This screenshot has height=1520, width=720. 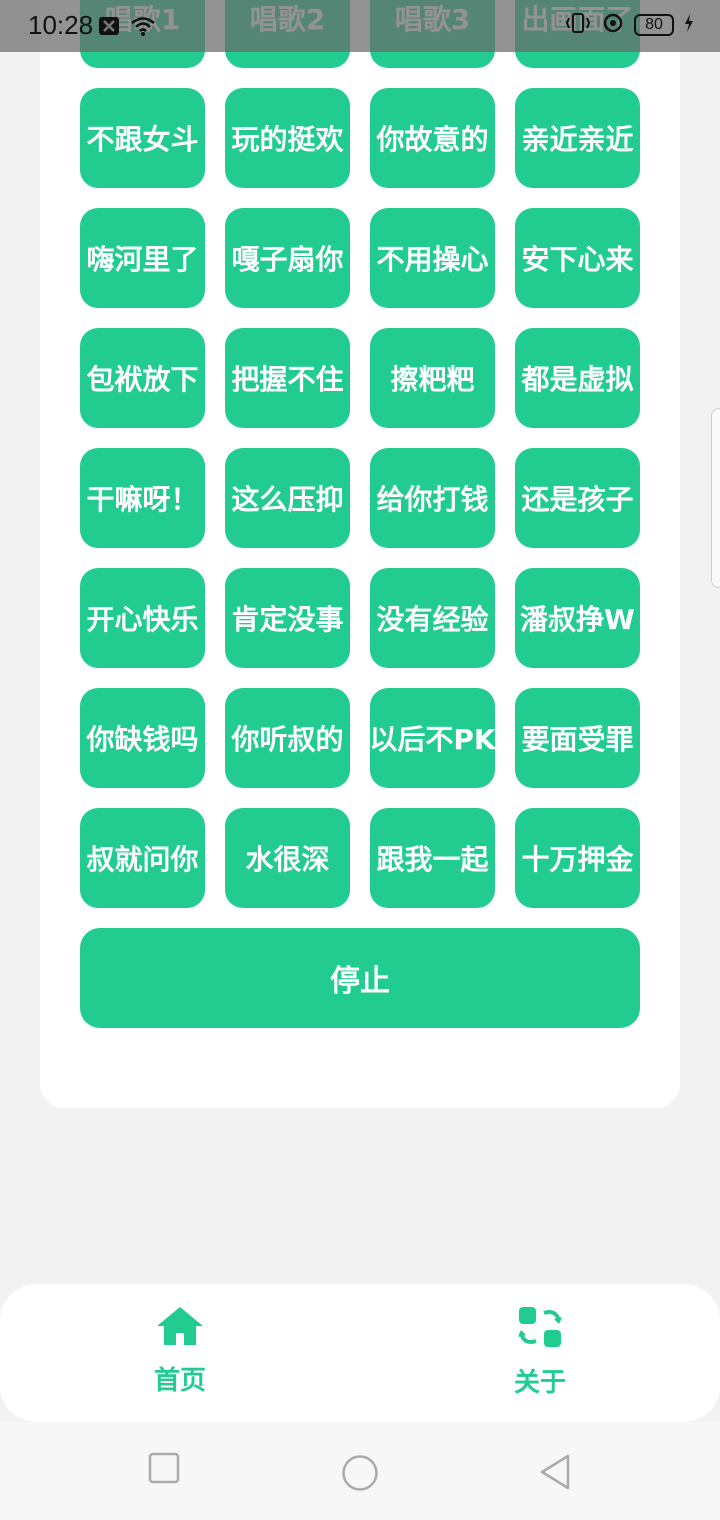 I want to click on nav-about: 关于, so click(x=540, y=1354).